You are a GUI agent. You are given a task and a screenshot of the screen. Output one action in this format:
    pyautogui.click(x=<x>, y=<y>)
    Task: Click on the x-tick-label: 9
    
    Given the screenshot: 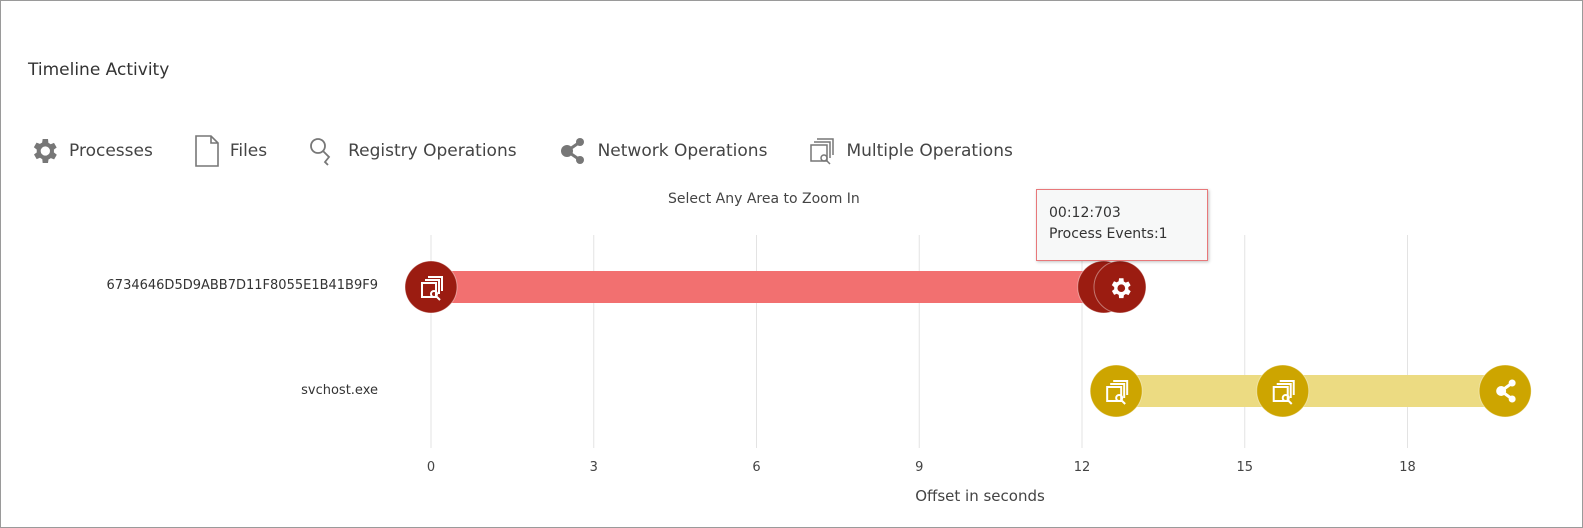 What is the action you would take?
    pyautogui.click(x=919, y=467)
    